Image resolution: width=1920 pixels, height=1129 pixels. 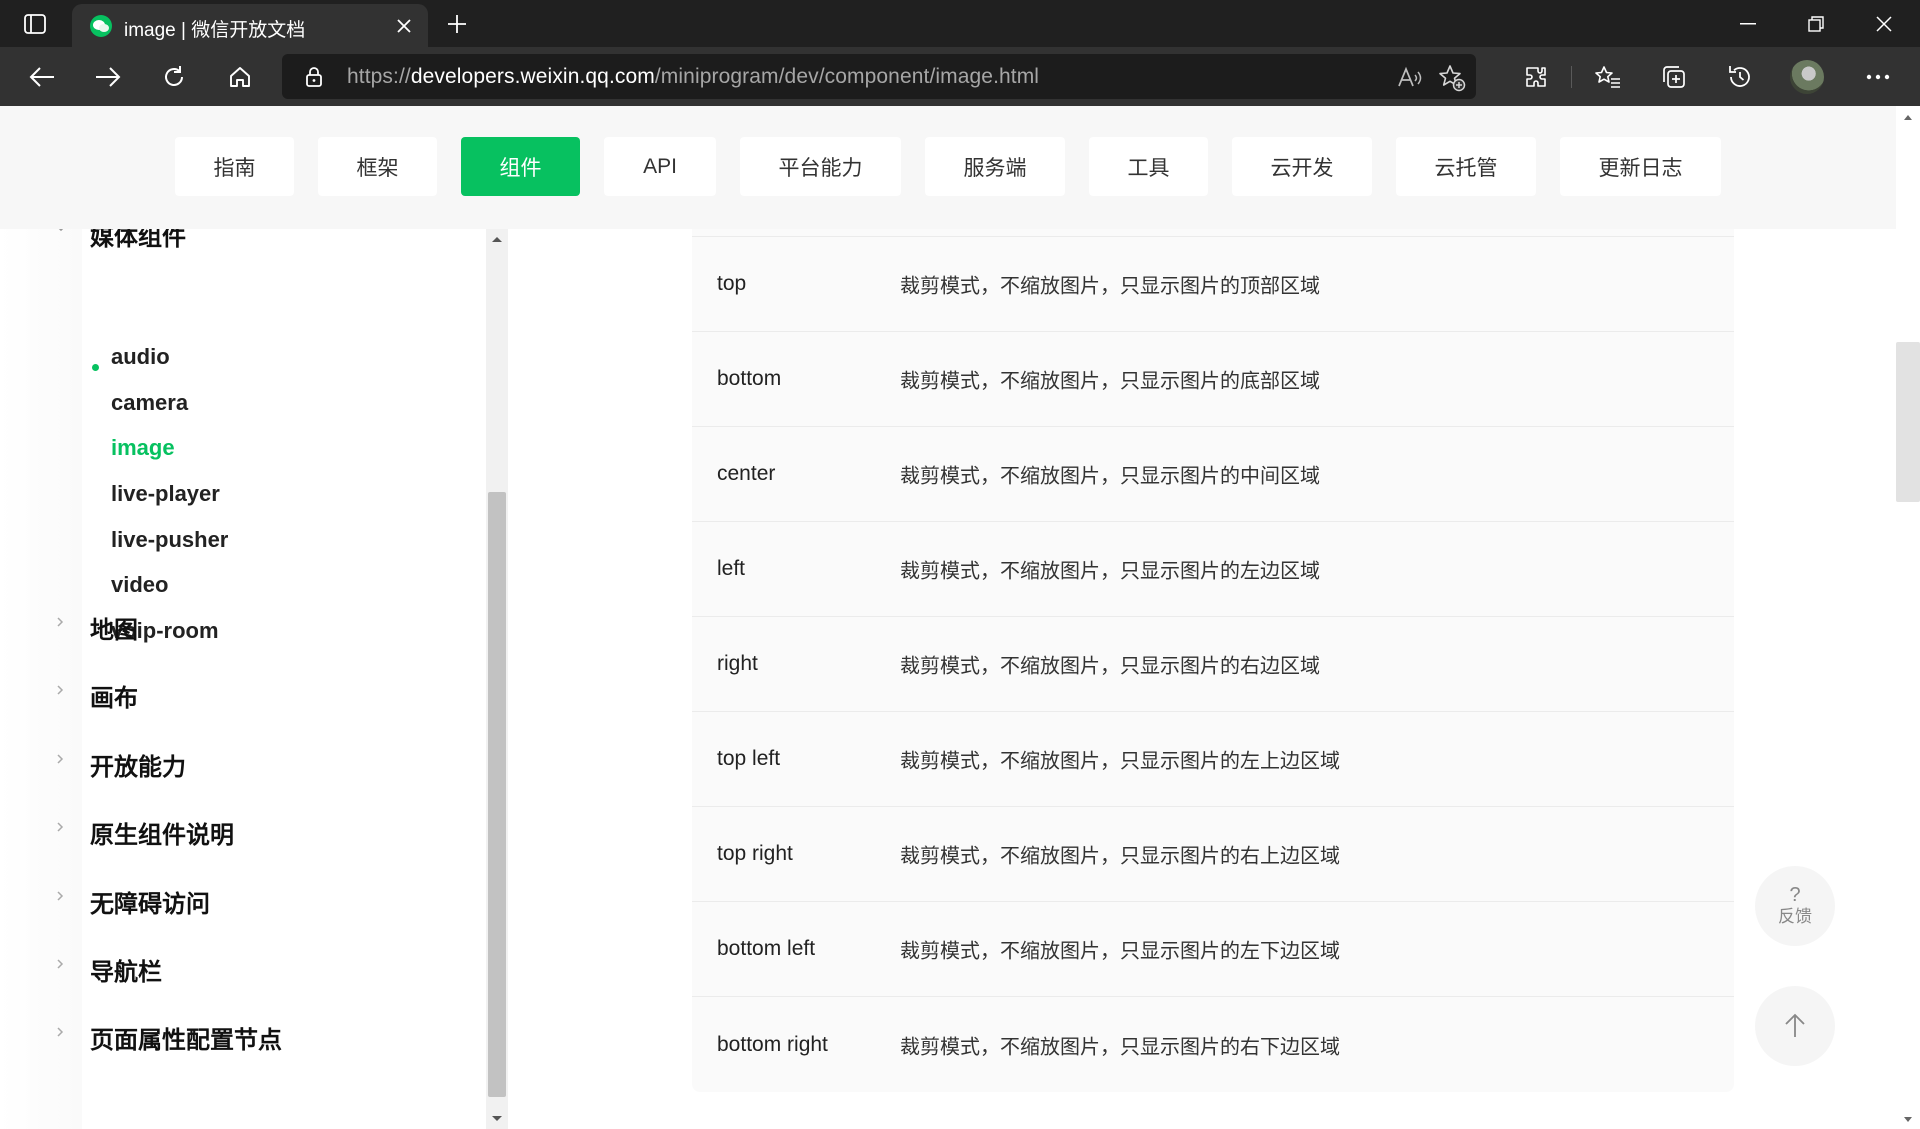 I want to click on table-row: bottom 裁剪模式，不缩放图片，只显示图片的底部区域, so click(x=1213, y=379).